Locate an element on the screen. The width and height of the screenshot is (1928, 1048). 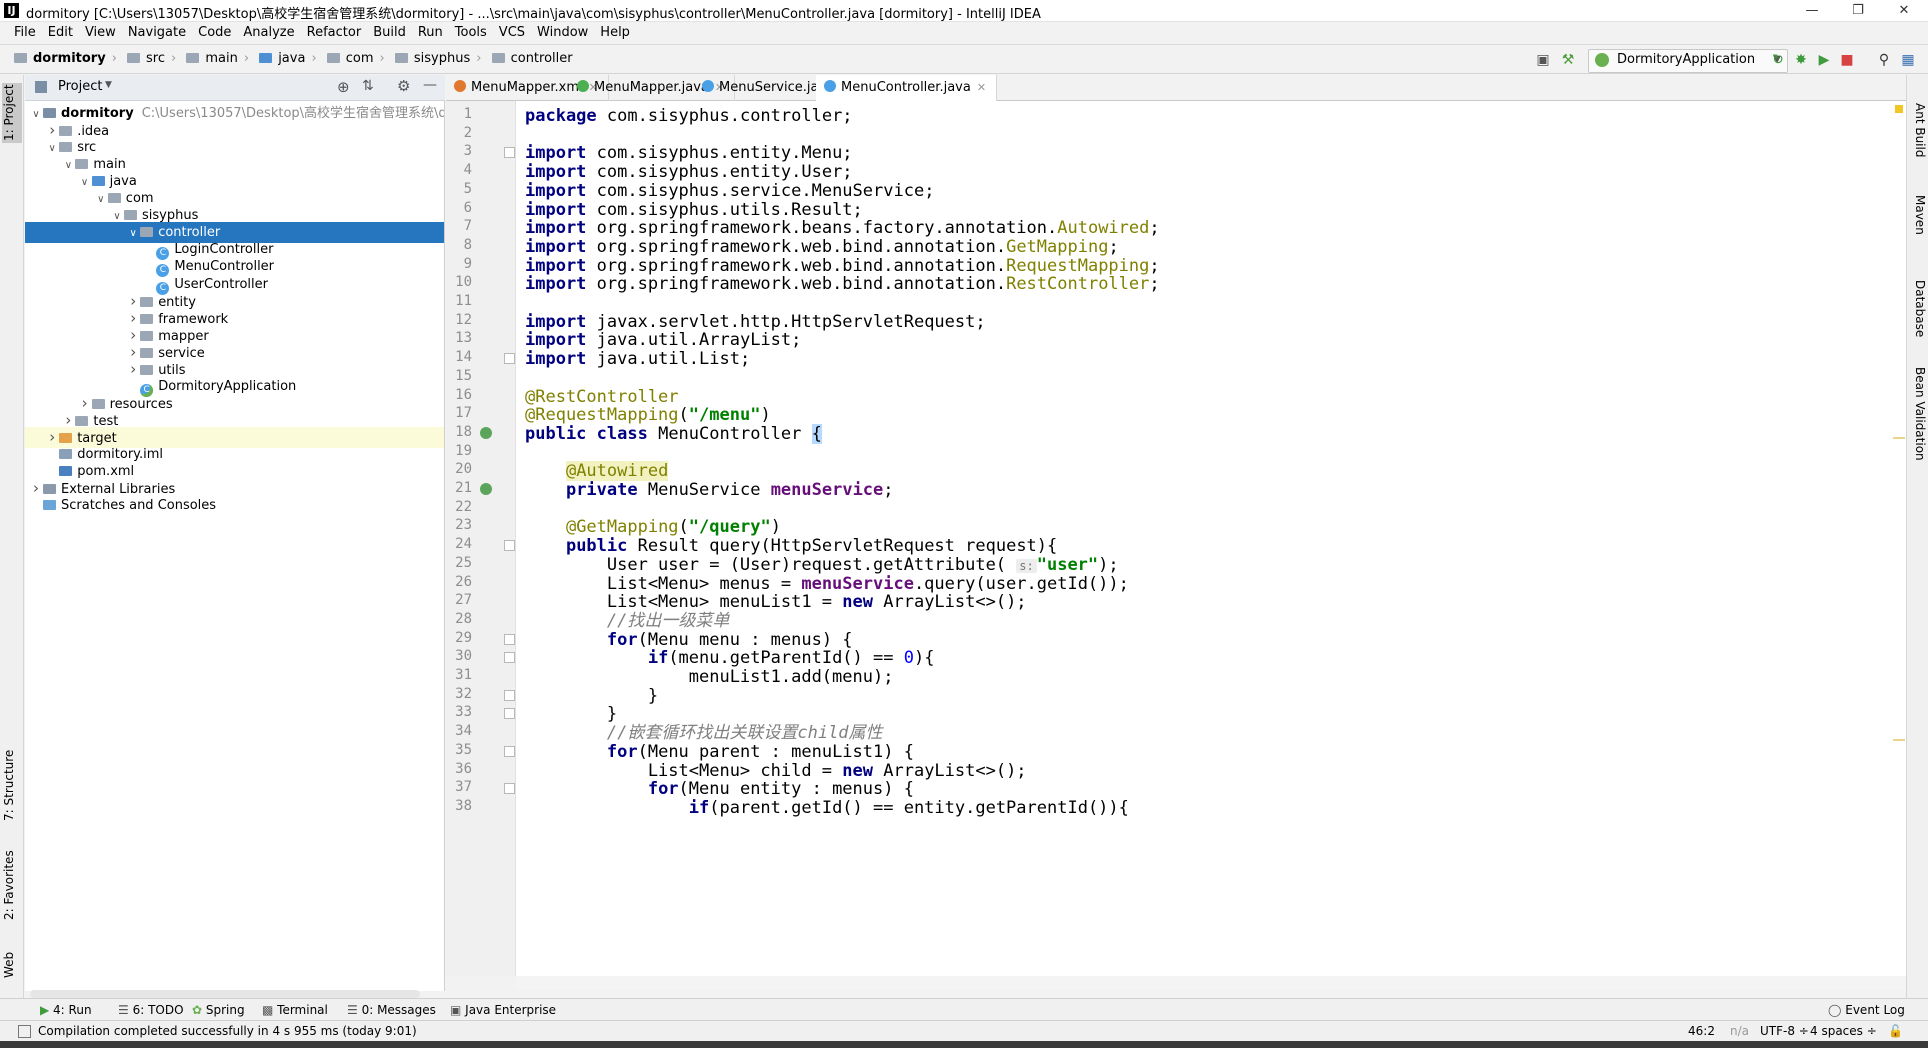
locate-icon: ⊕ is located at coordinates (343, 87).